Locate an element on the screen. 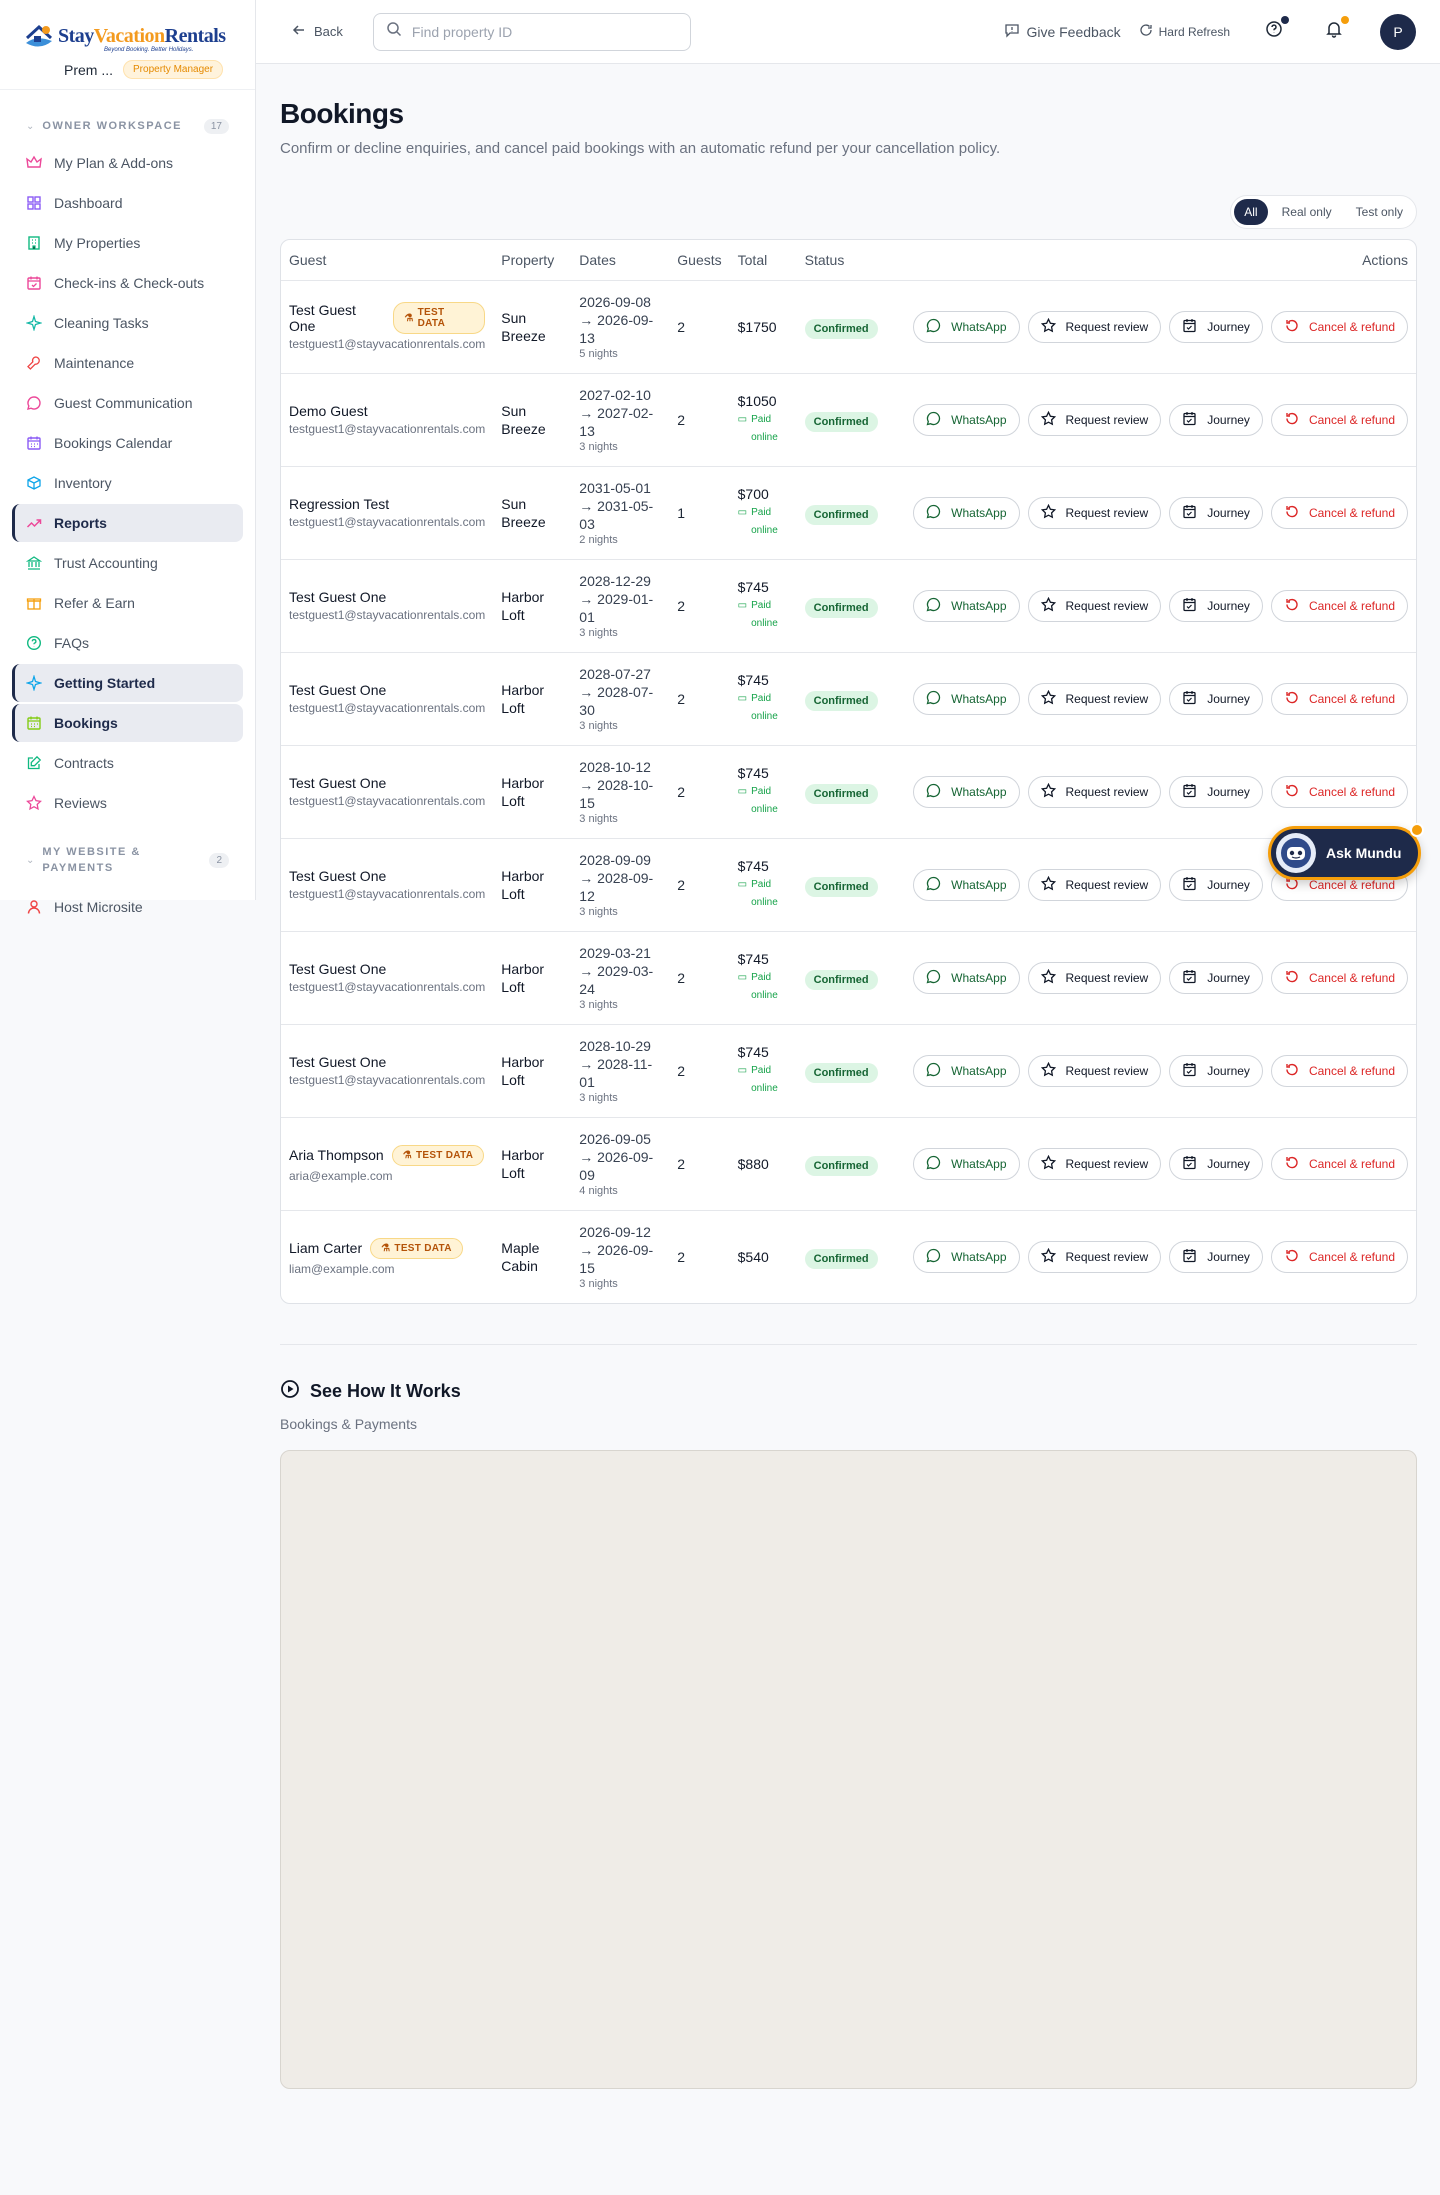 This screenshot has width=1440, height=2195. dates-cell: 2028-07-27 → 2028-07-30 3 nights is located at coordinates (620, 699).